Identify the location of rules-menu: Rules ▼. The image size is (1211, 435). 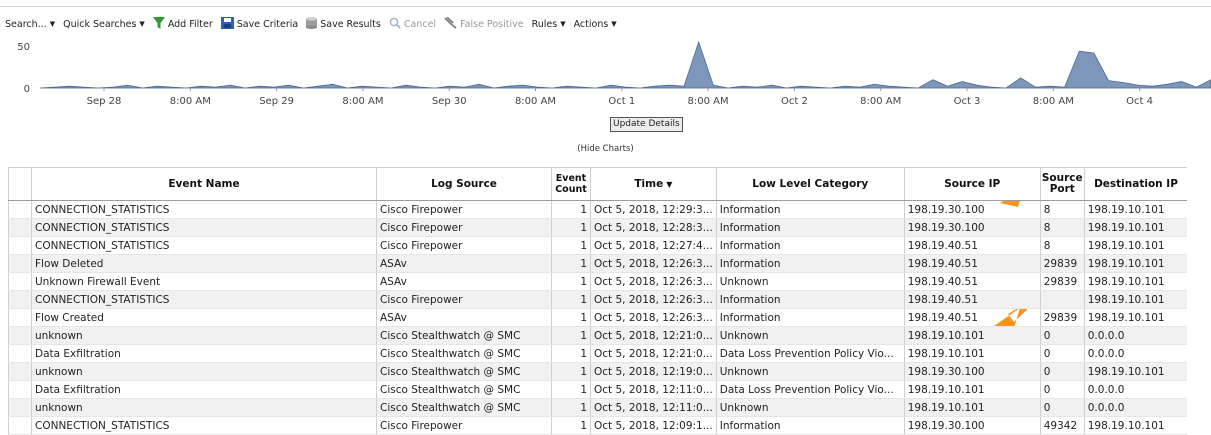
(549, 24).